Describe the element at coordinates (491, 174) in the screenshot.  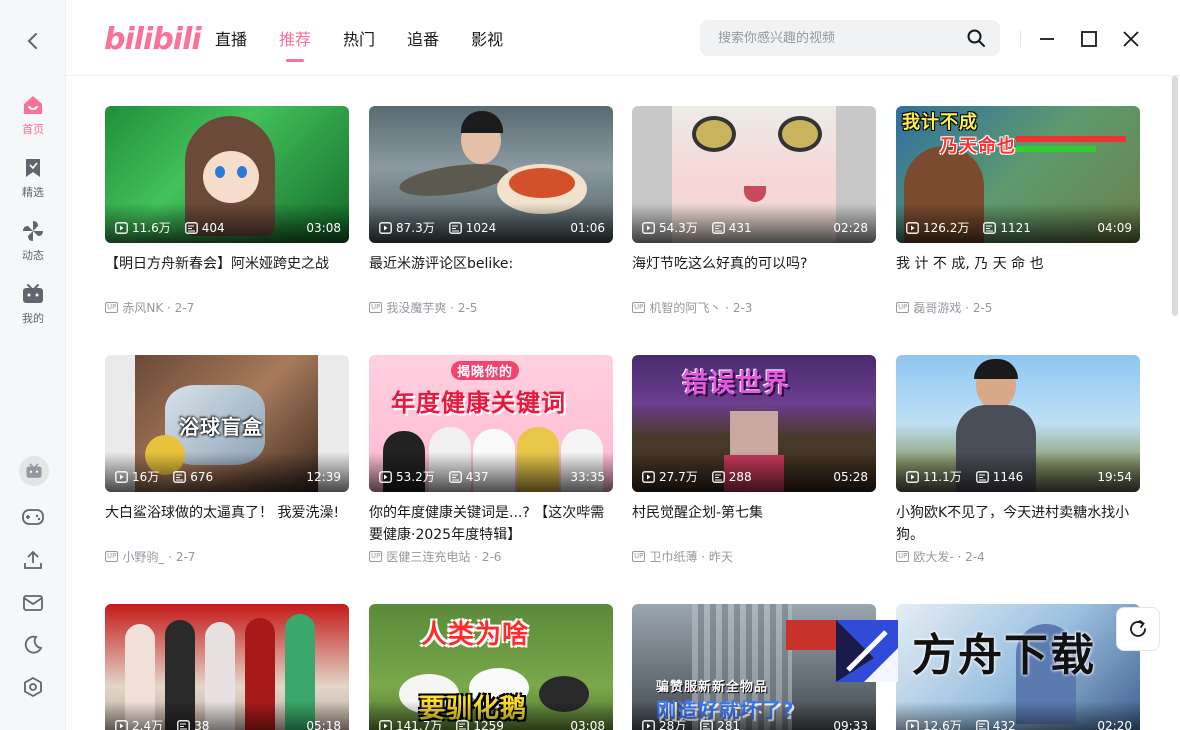
I see `video-thumbnail: 87.3万 1024 01:06` at that location.